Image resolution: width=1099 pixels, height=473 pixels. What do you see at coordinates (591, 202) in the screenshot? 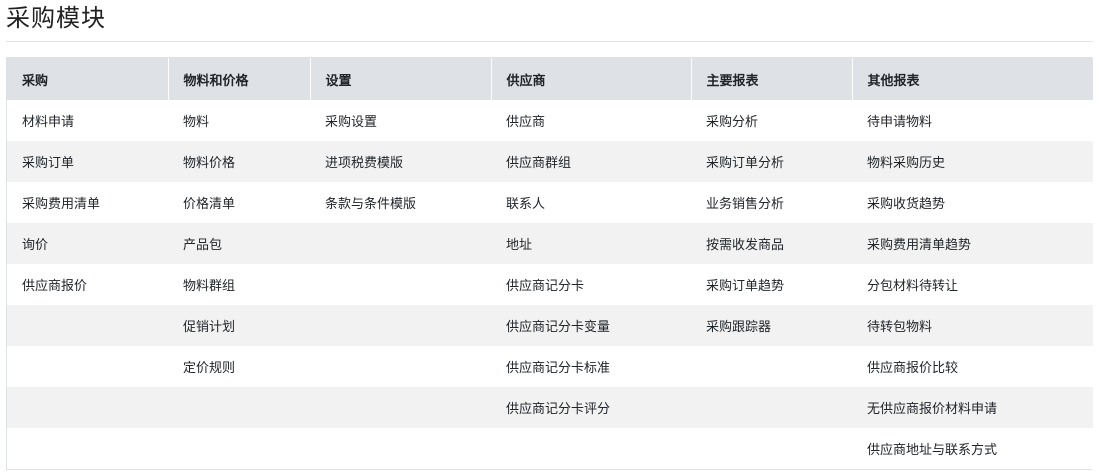
I see `module-link: 联系人` at bounding box center [591, 202].